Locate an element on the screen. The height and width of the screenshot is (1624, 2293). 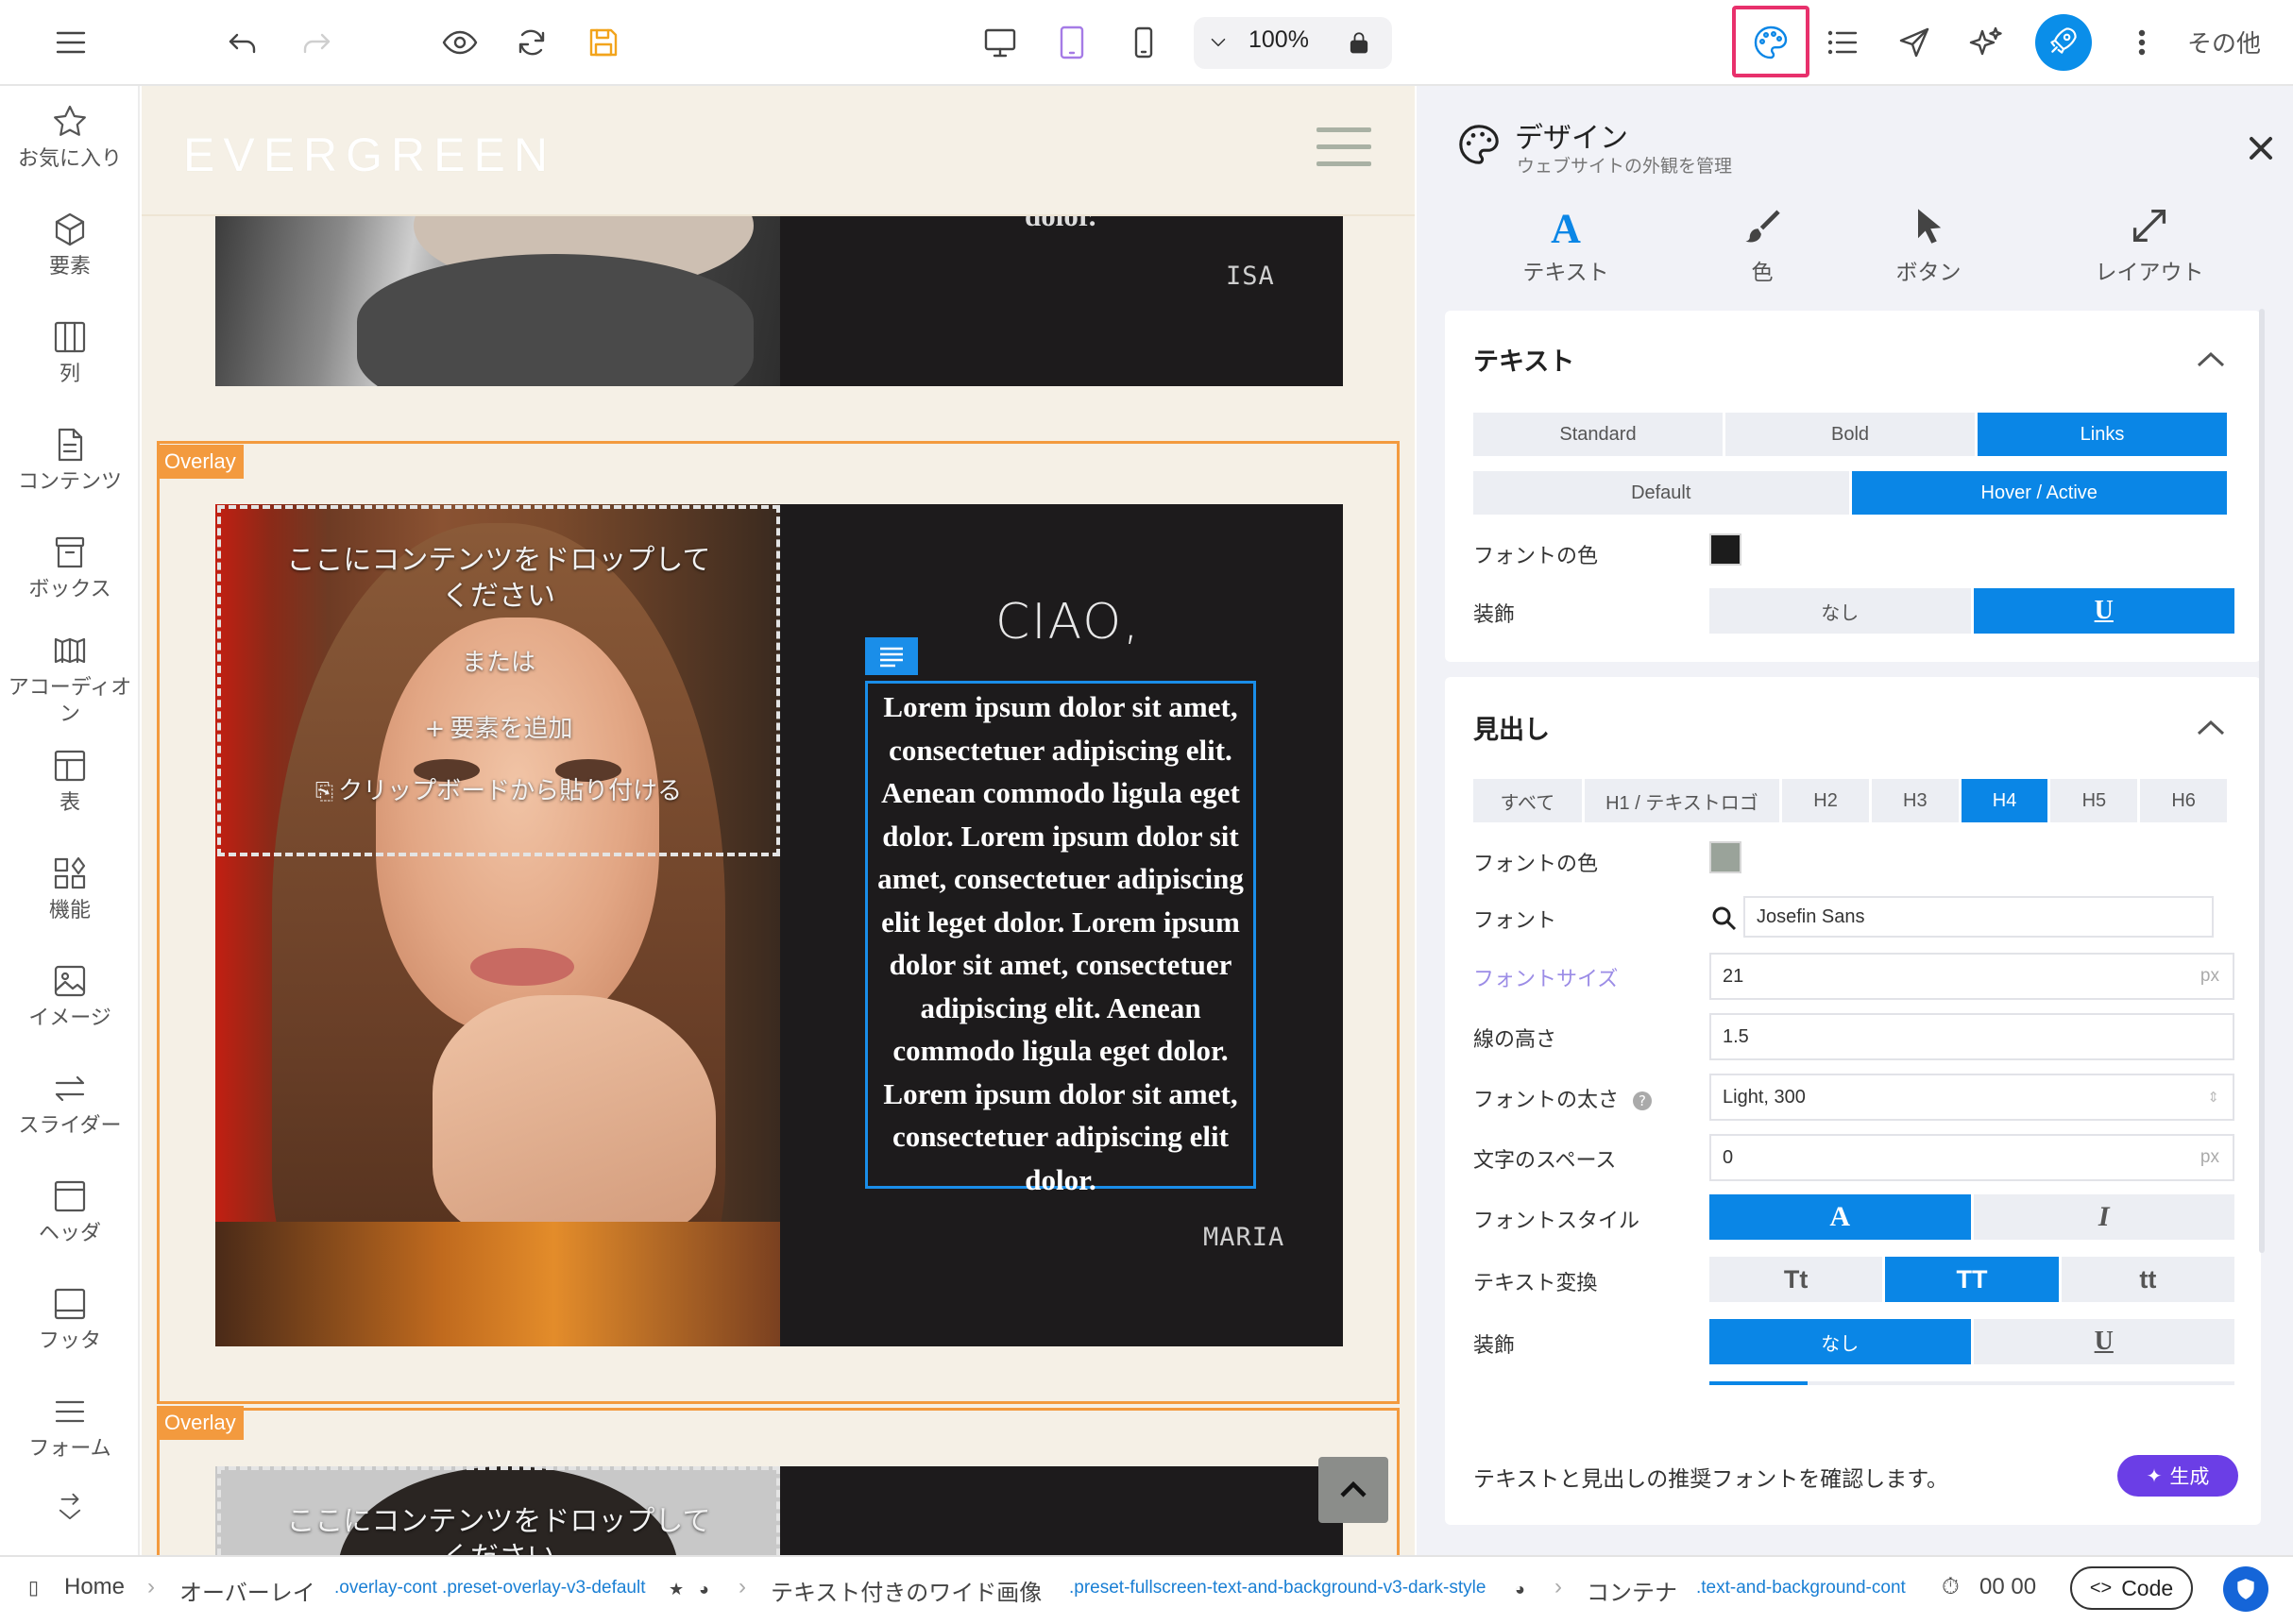
heading-style-normal: A is located at coordinates (1840, 1217).